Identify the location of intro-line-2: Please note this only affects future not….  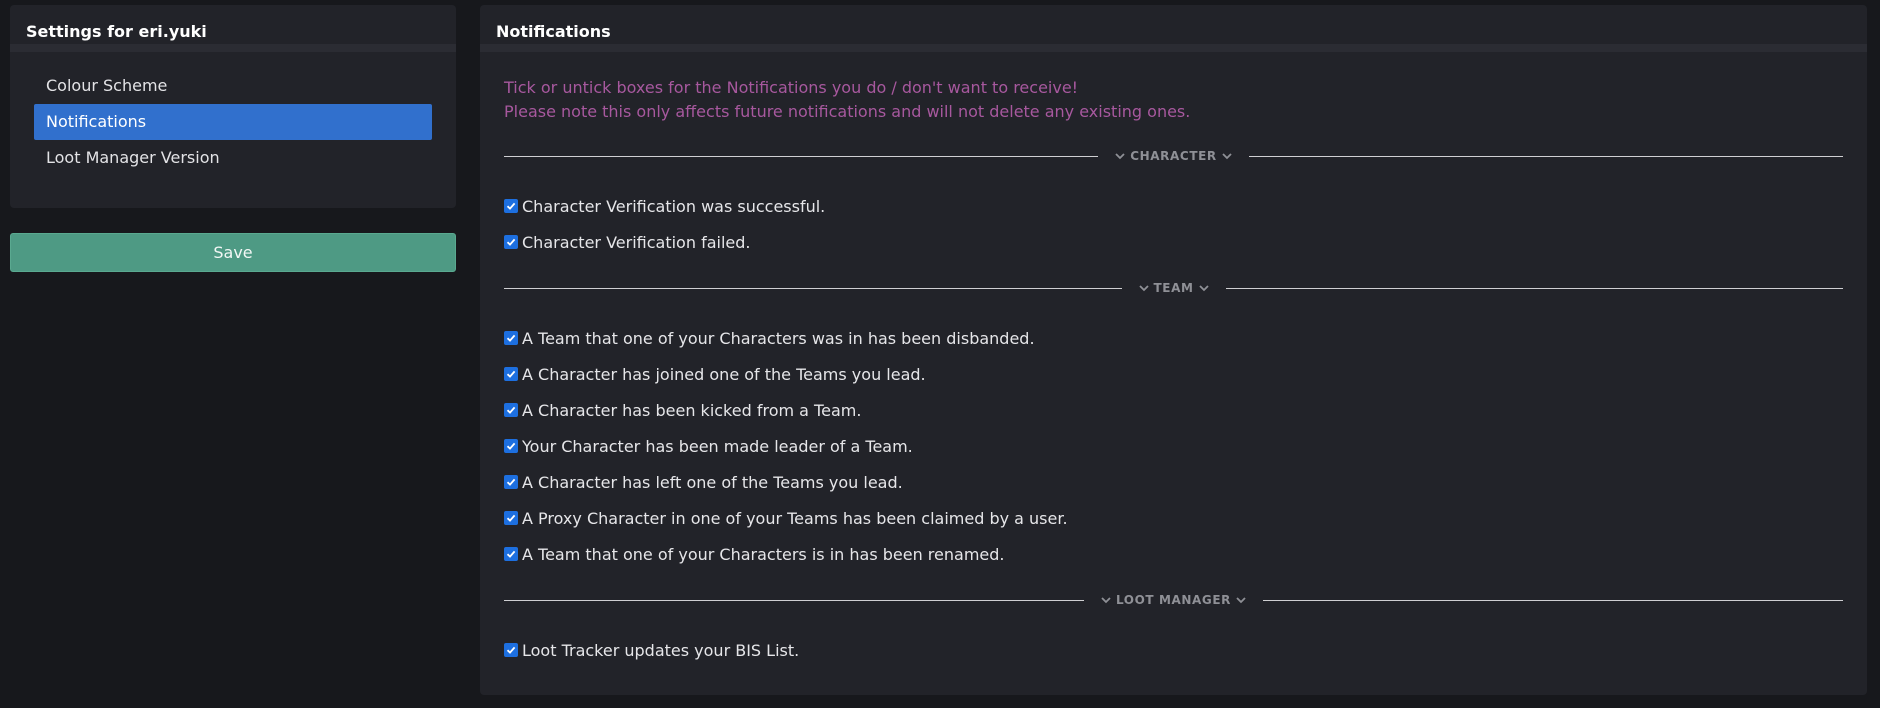
(847, 111).